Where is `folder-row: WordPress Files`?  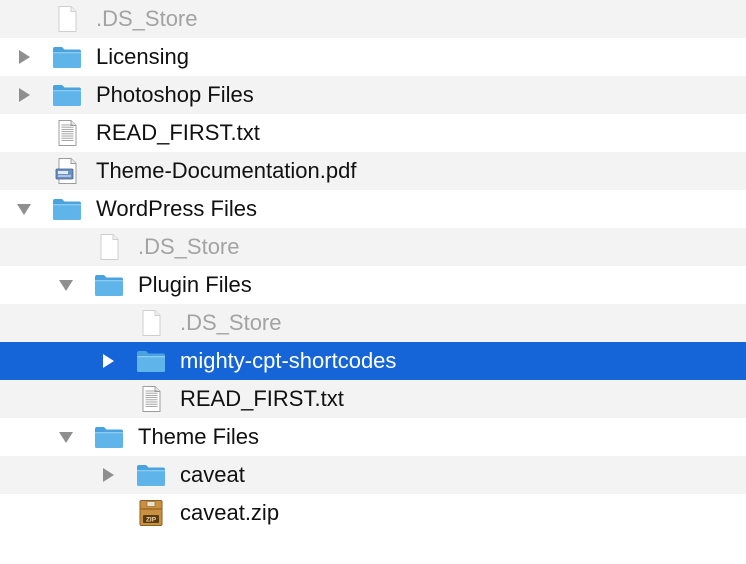 folder-row: WordPress Files is located at coordinates (373, 209).